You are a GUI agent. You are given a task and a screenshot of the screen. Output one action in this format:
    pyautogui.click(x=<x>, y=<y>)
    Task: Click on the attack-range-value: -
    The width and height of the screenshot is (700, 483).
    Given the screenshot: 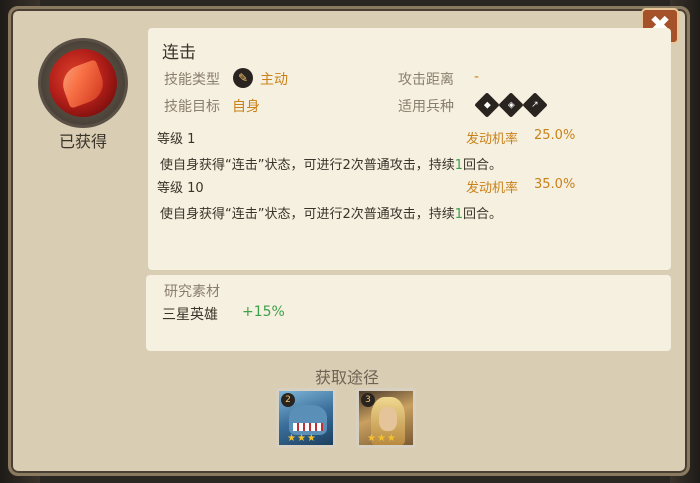 What is the action you would take?
    pyautogui.click(x=477, y=77)
    